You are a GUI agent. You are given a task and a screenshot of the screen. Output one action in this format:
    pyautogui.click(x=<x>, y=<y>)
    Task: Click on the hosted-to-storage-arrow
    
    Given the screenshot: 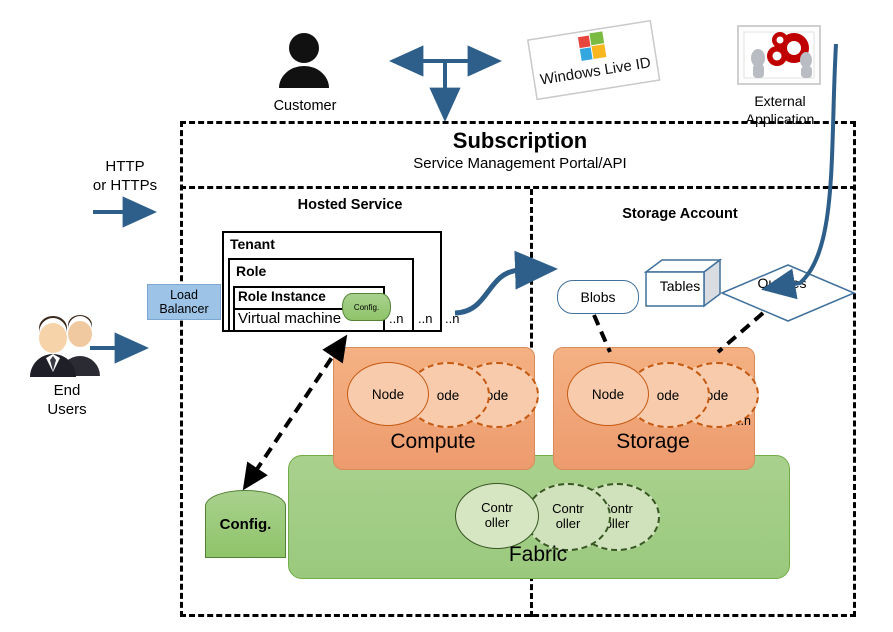 What is the action you would take?
    pyautogui.click(x=506, y=283)
    